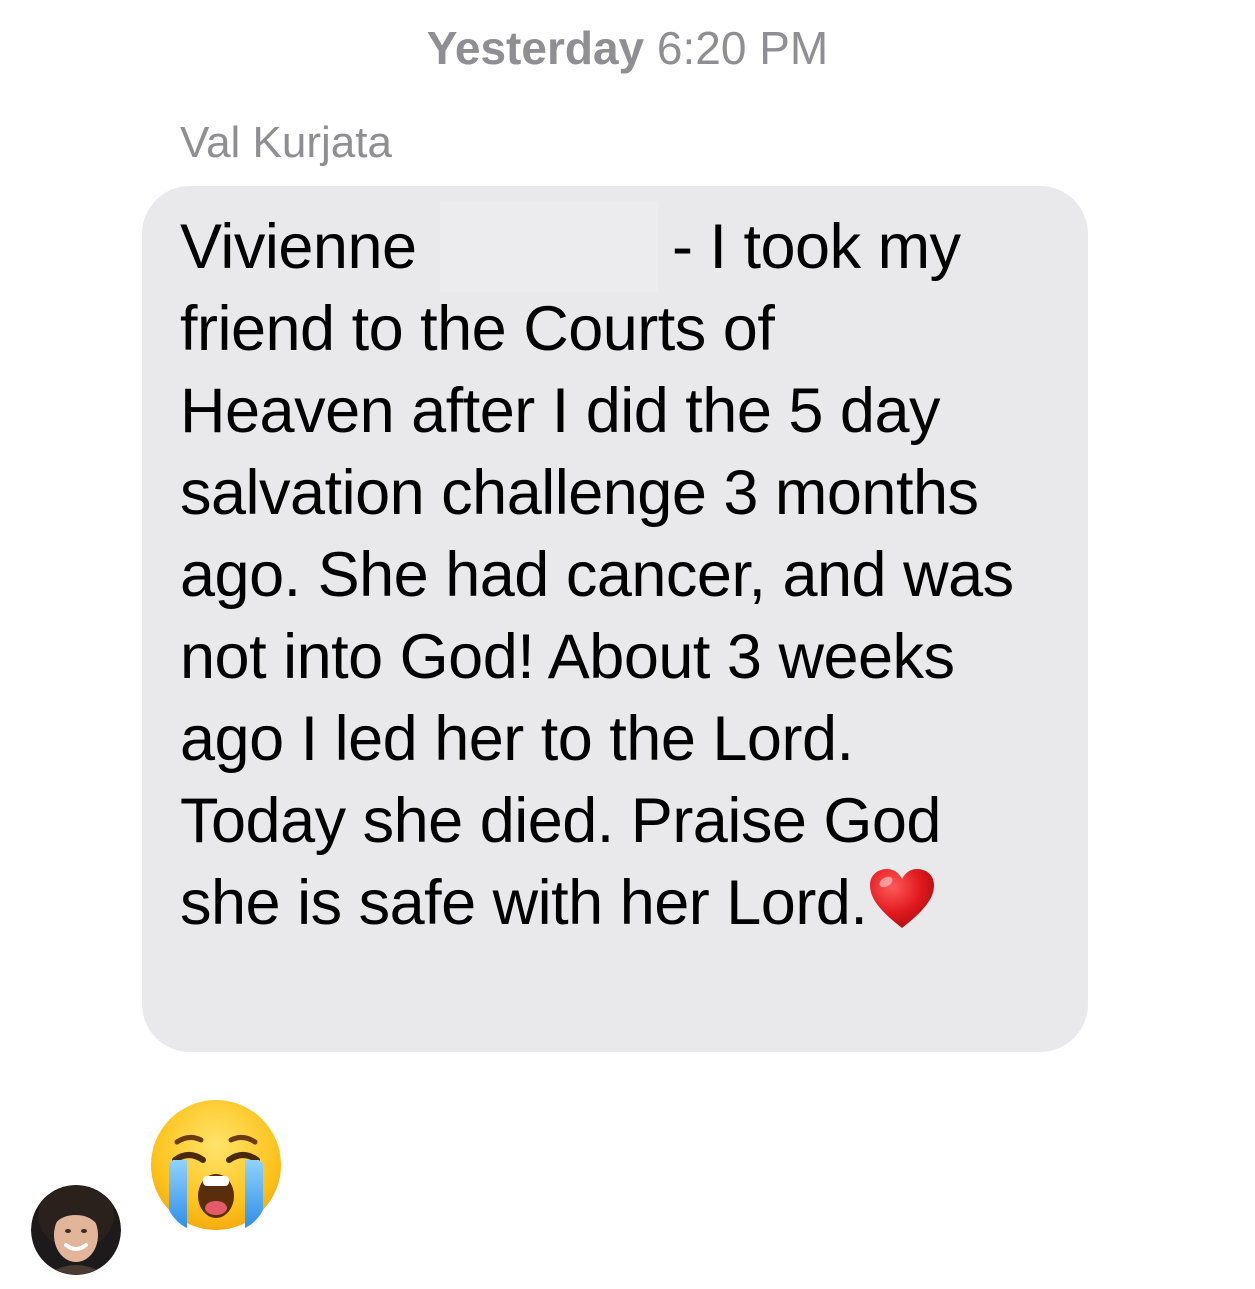 Image resolution: width=1255 pixels, height=1289 pixels. Describe the element at coordinates (298, 247) in the screenshot. I see `message-line: Vivienne` at that location.